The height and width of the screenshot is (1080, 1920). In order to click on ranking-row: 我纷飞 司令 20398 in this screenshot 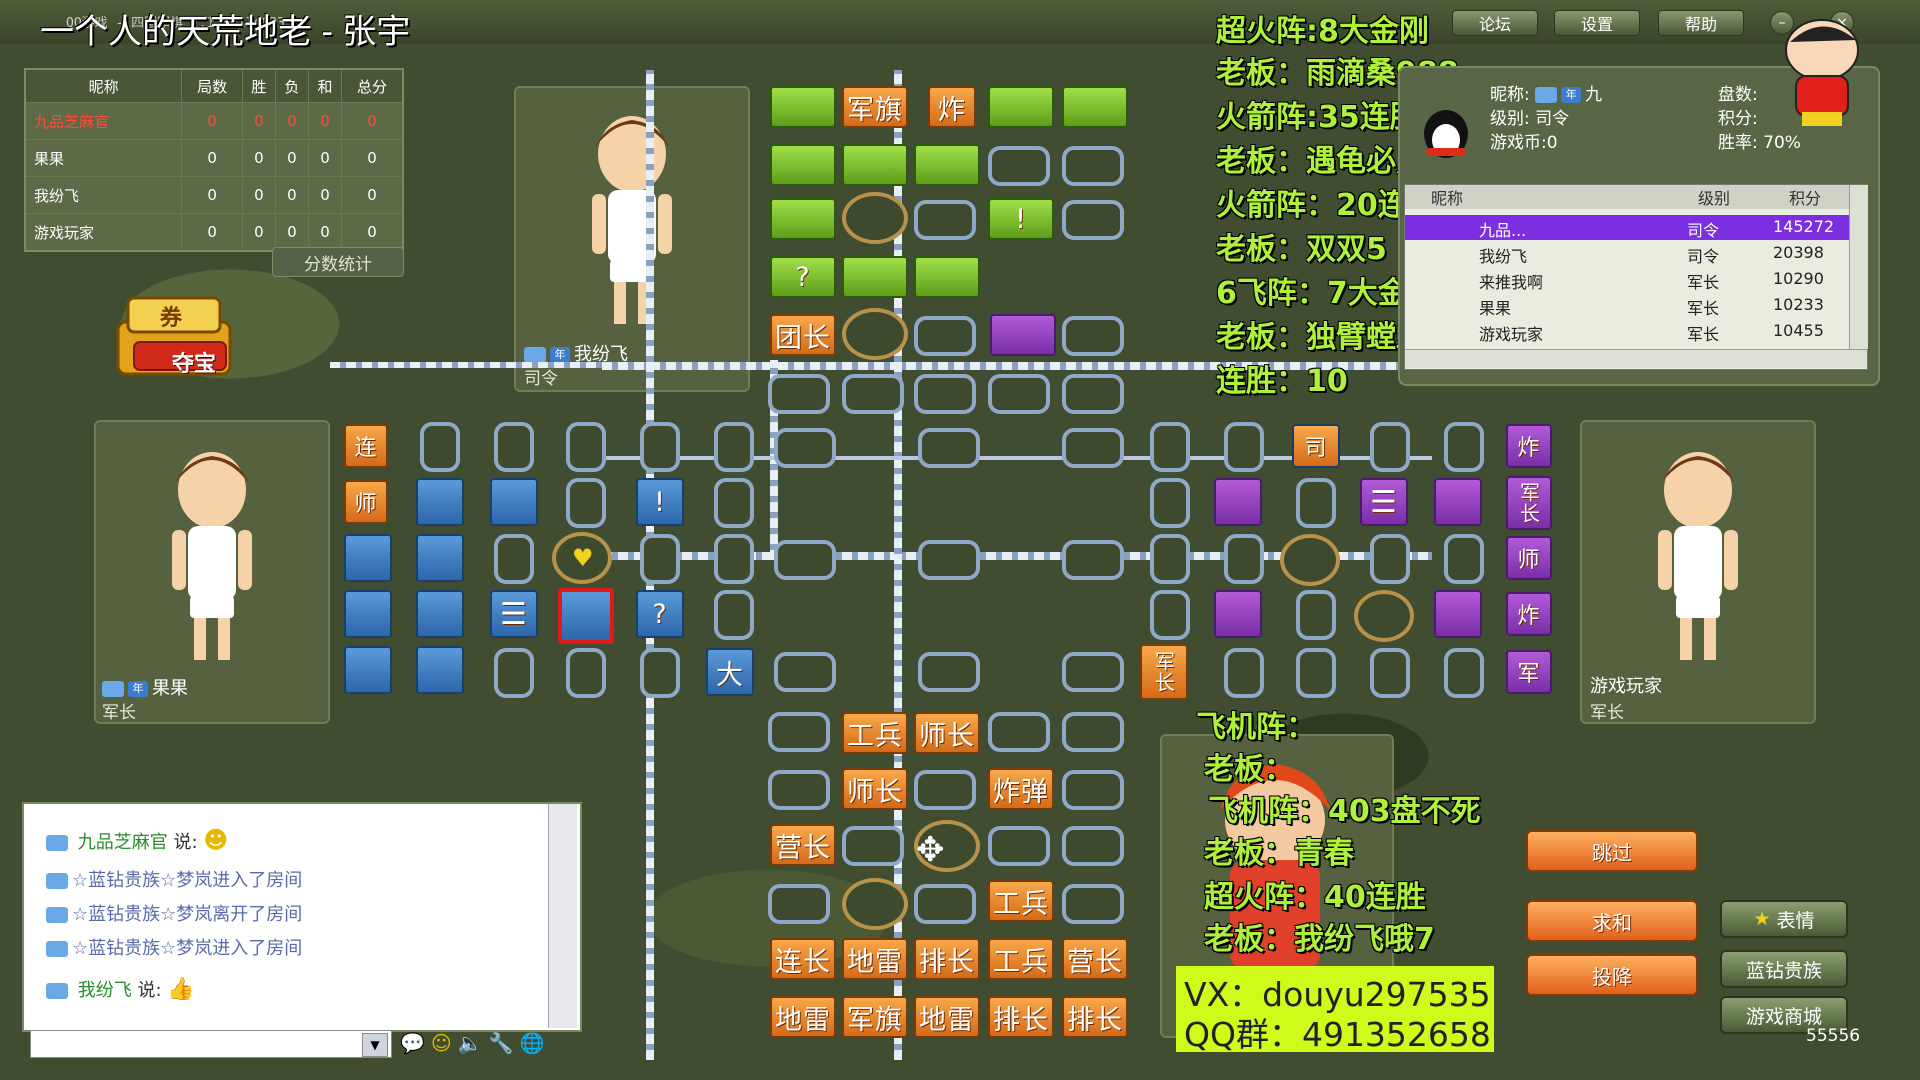, I will do `click(1627, 253)`.